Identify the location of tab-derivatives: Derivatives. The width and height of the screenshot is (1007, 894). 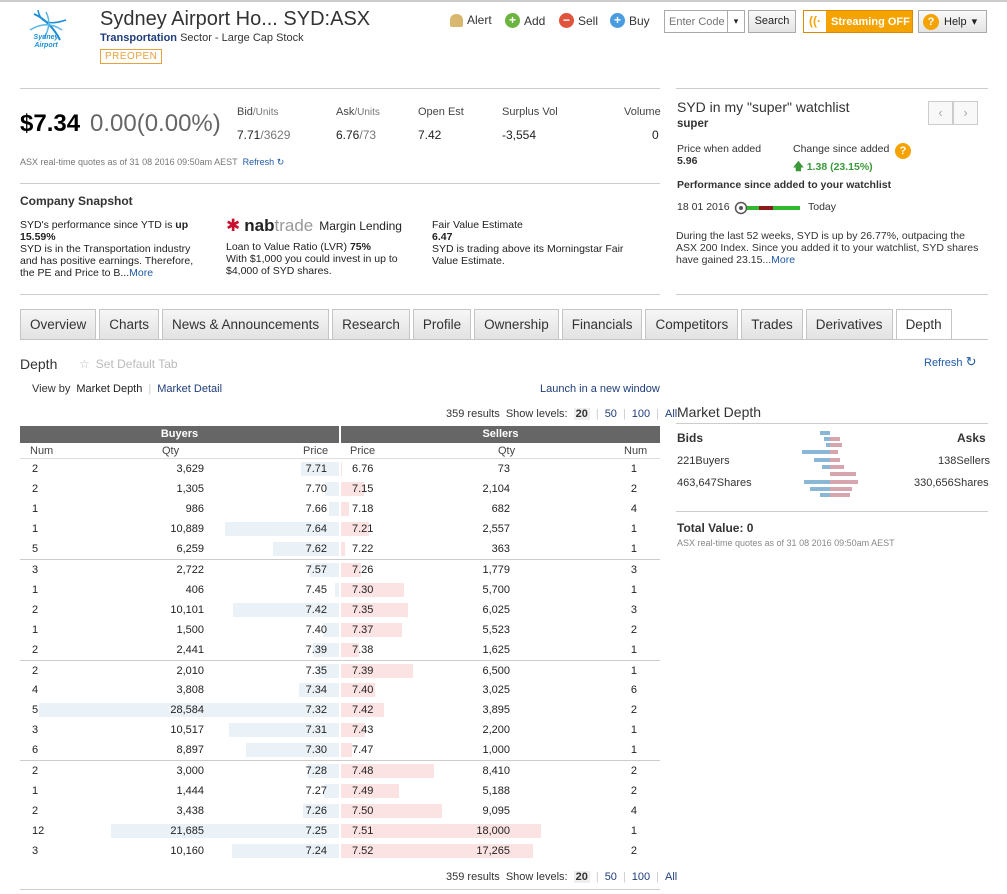
(849, 324).